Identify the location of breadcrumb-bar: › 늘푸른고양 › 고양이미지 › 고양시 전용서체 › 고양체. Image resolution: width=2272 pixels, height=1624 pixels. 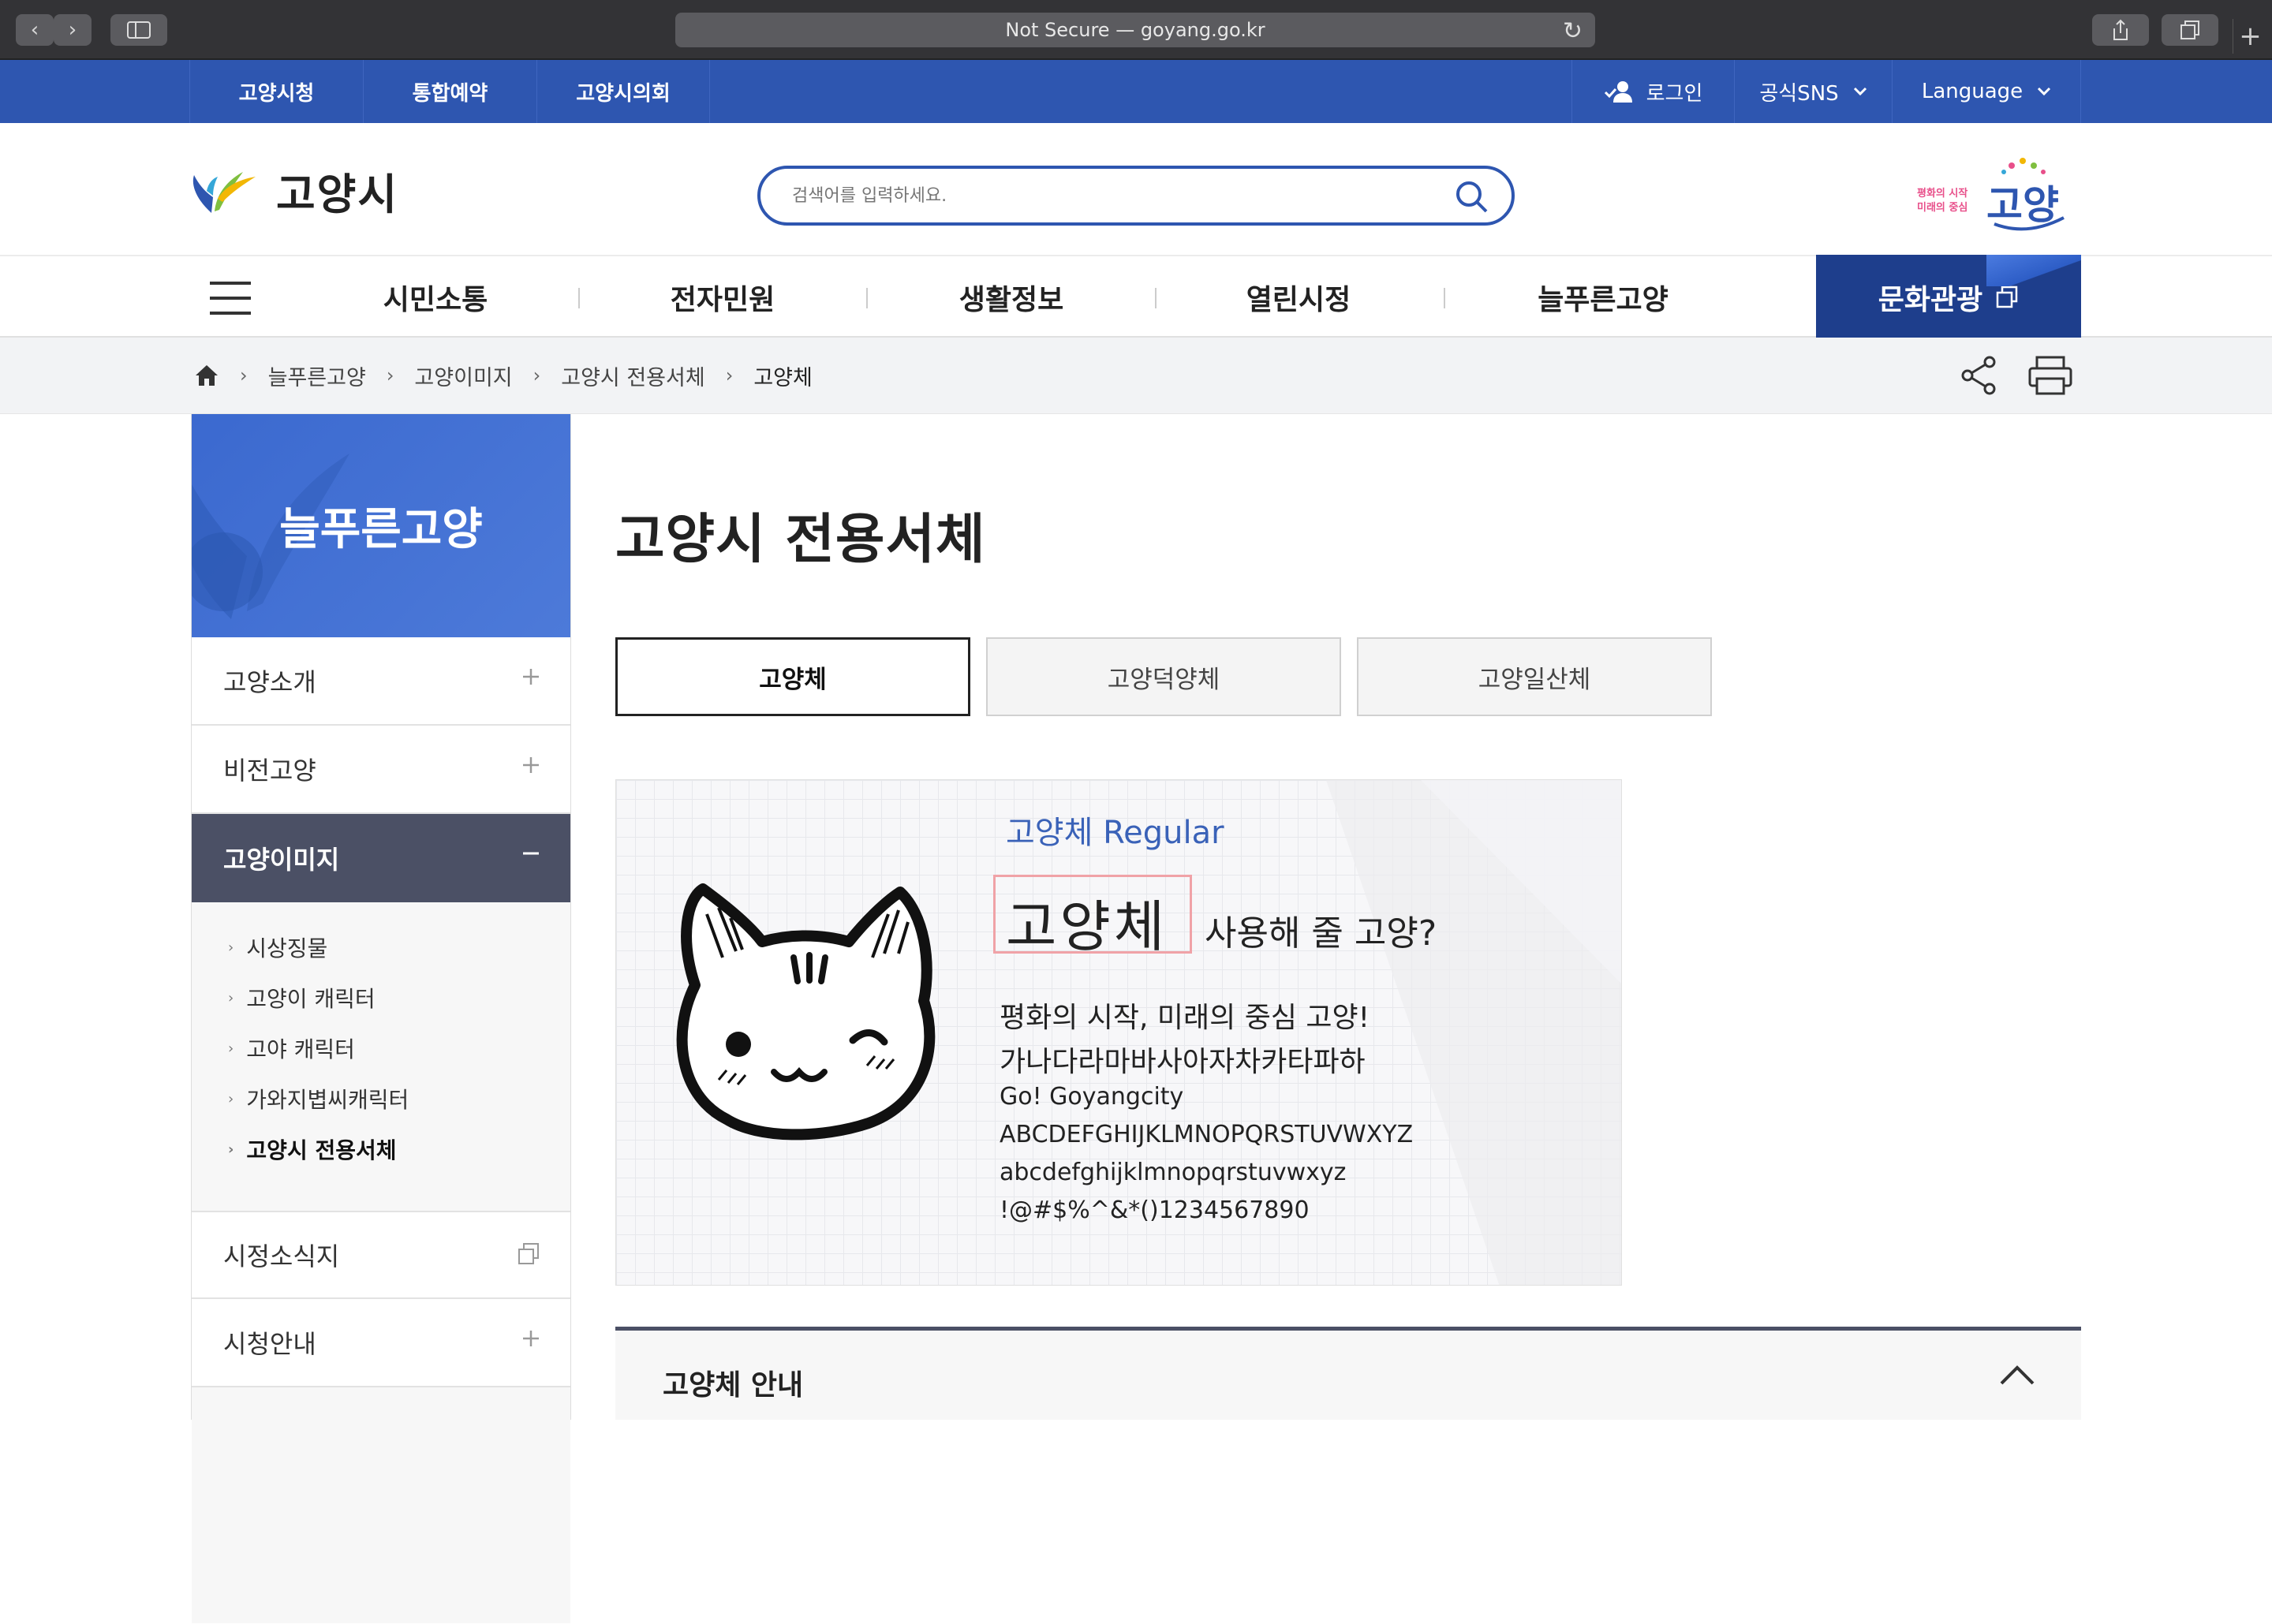
(1136, 376).